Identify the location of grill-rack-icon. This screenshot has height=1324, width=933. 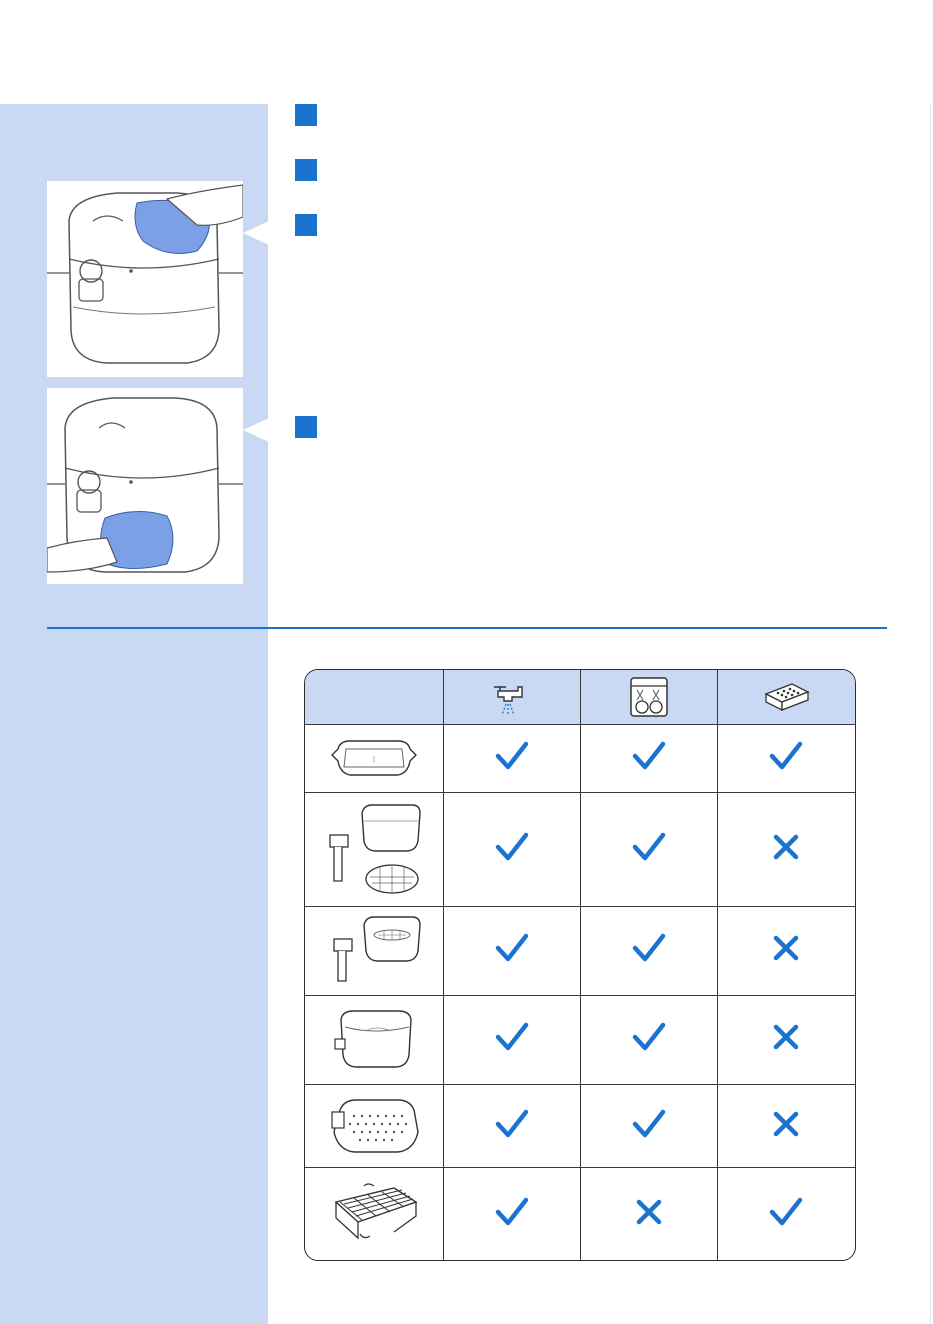
(374, 1214).